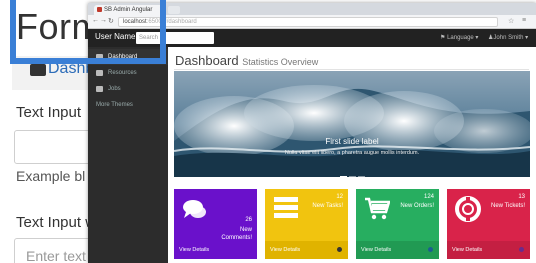 This screenshot has width=536, height=263. Describe the element at coordinates (88, 32) in the screenshot. I see `highlight-frame` at that location.